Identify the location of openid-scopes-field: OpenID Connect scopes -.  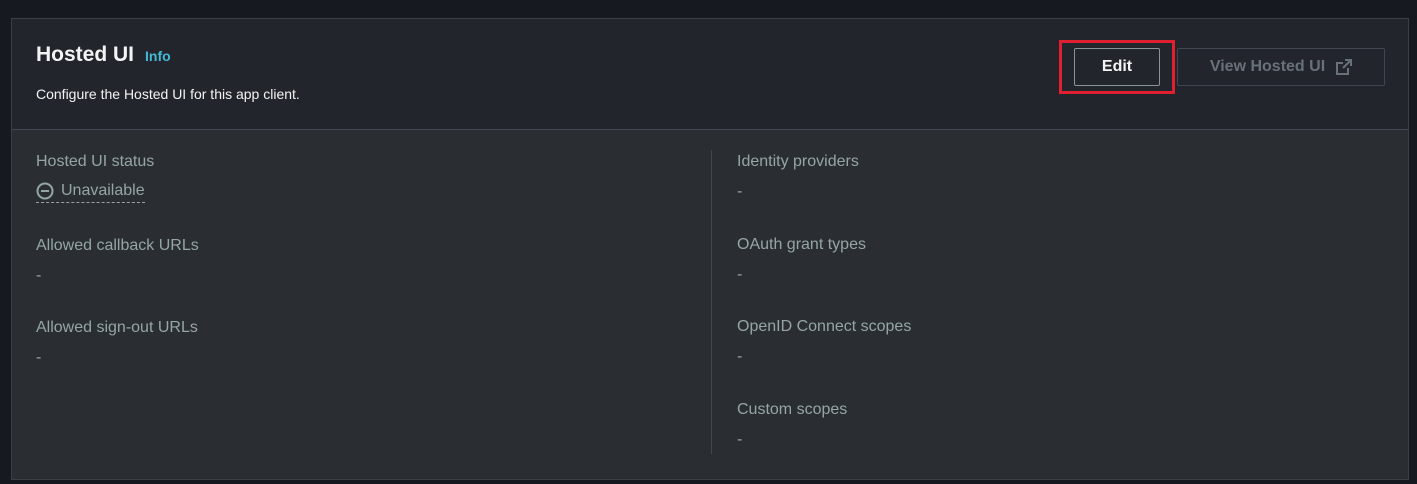
(824, 342).